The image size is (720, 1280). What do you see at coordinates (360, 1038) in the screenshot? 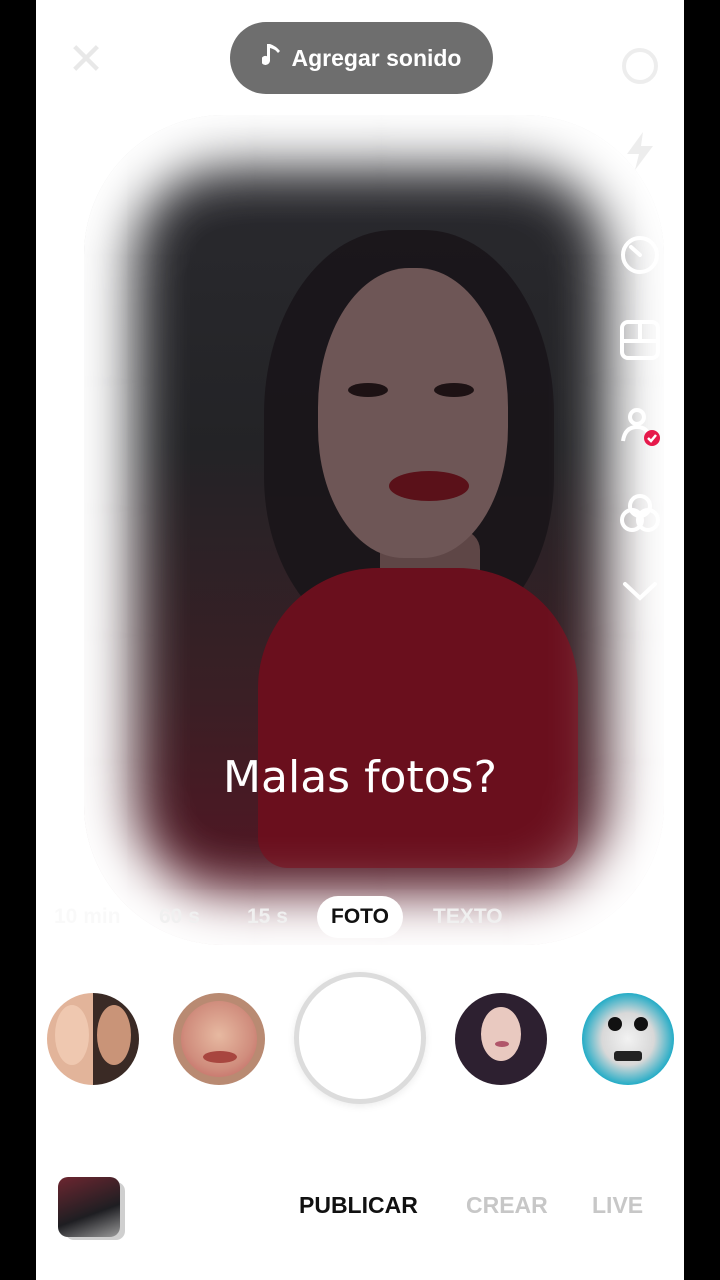
I see `shutter-button` at bounding box center [360, 1038].